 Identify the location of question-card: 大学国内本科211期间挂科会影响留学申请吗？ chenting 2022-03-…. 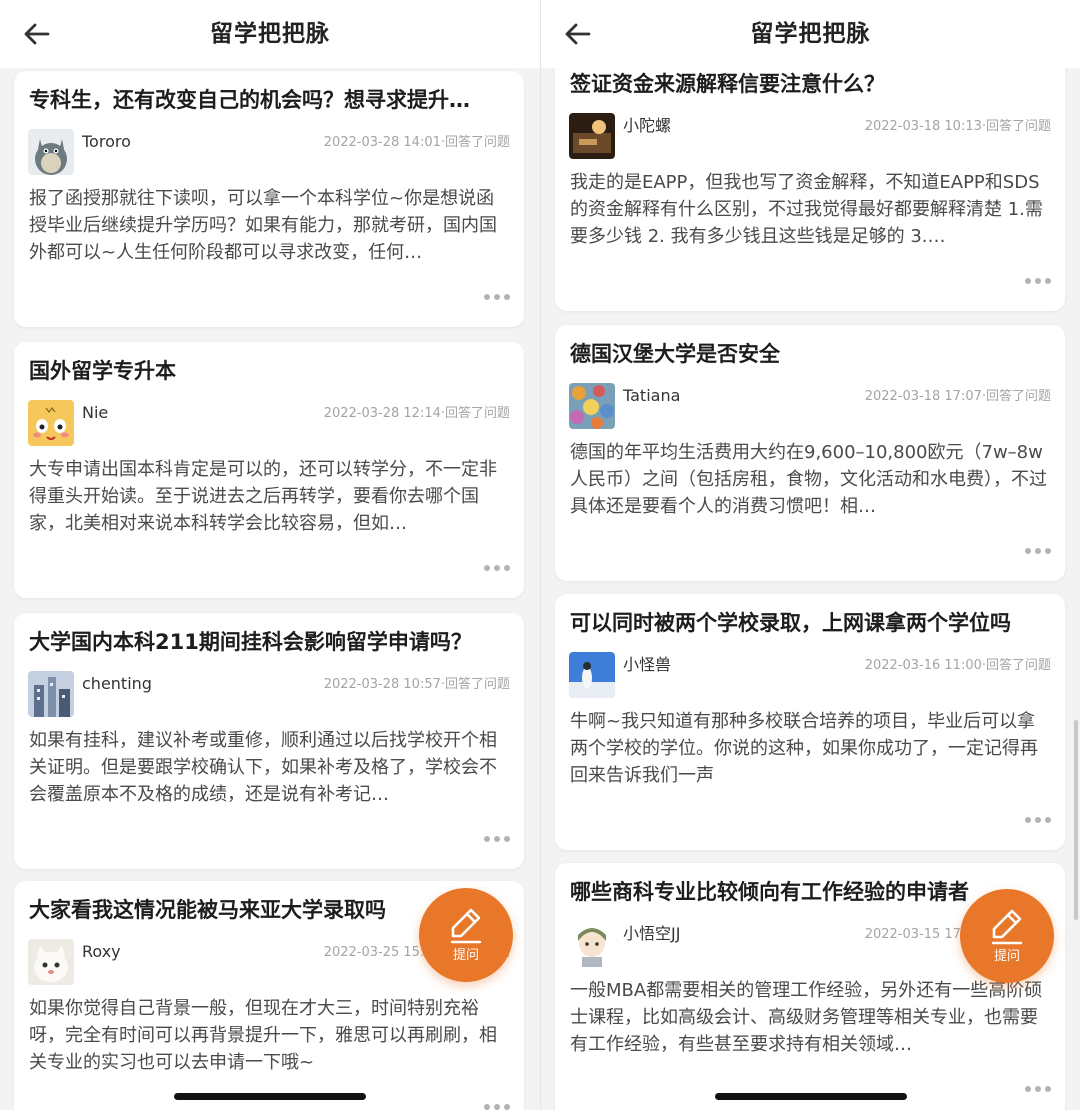
(269, 741).